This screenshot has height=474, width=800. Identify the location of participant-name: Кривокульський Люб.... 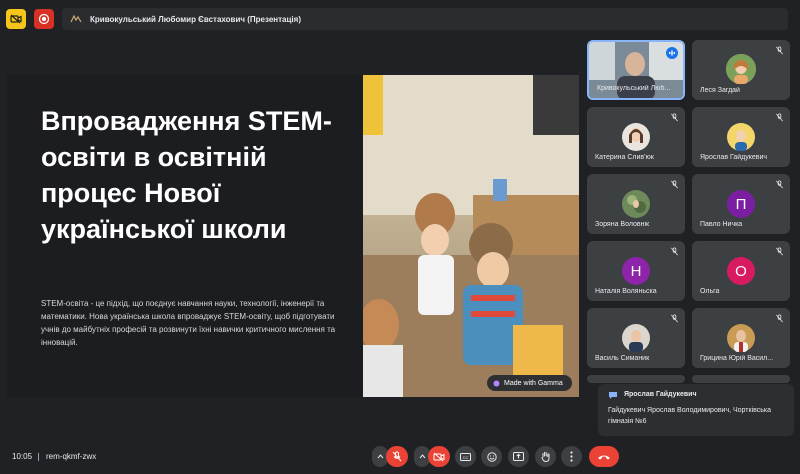
(634, 88).